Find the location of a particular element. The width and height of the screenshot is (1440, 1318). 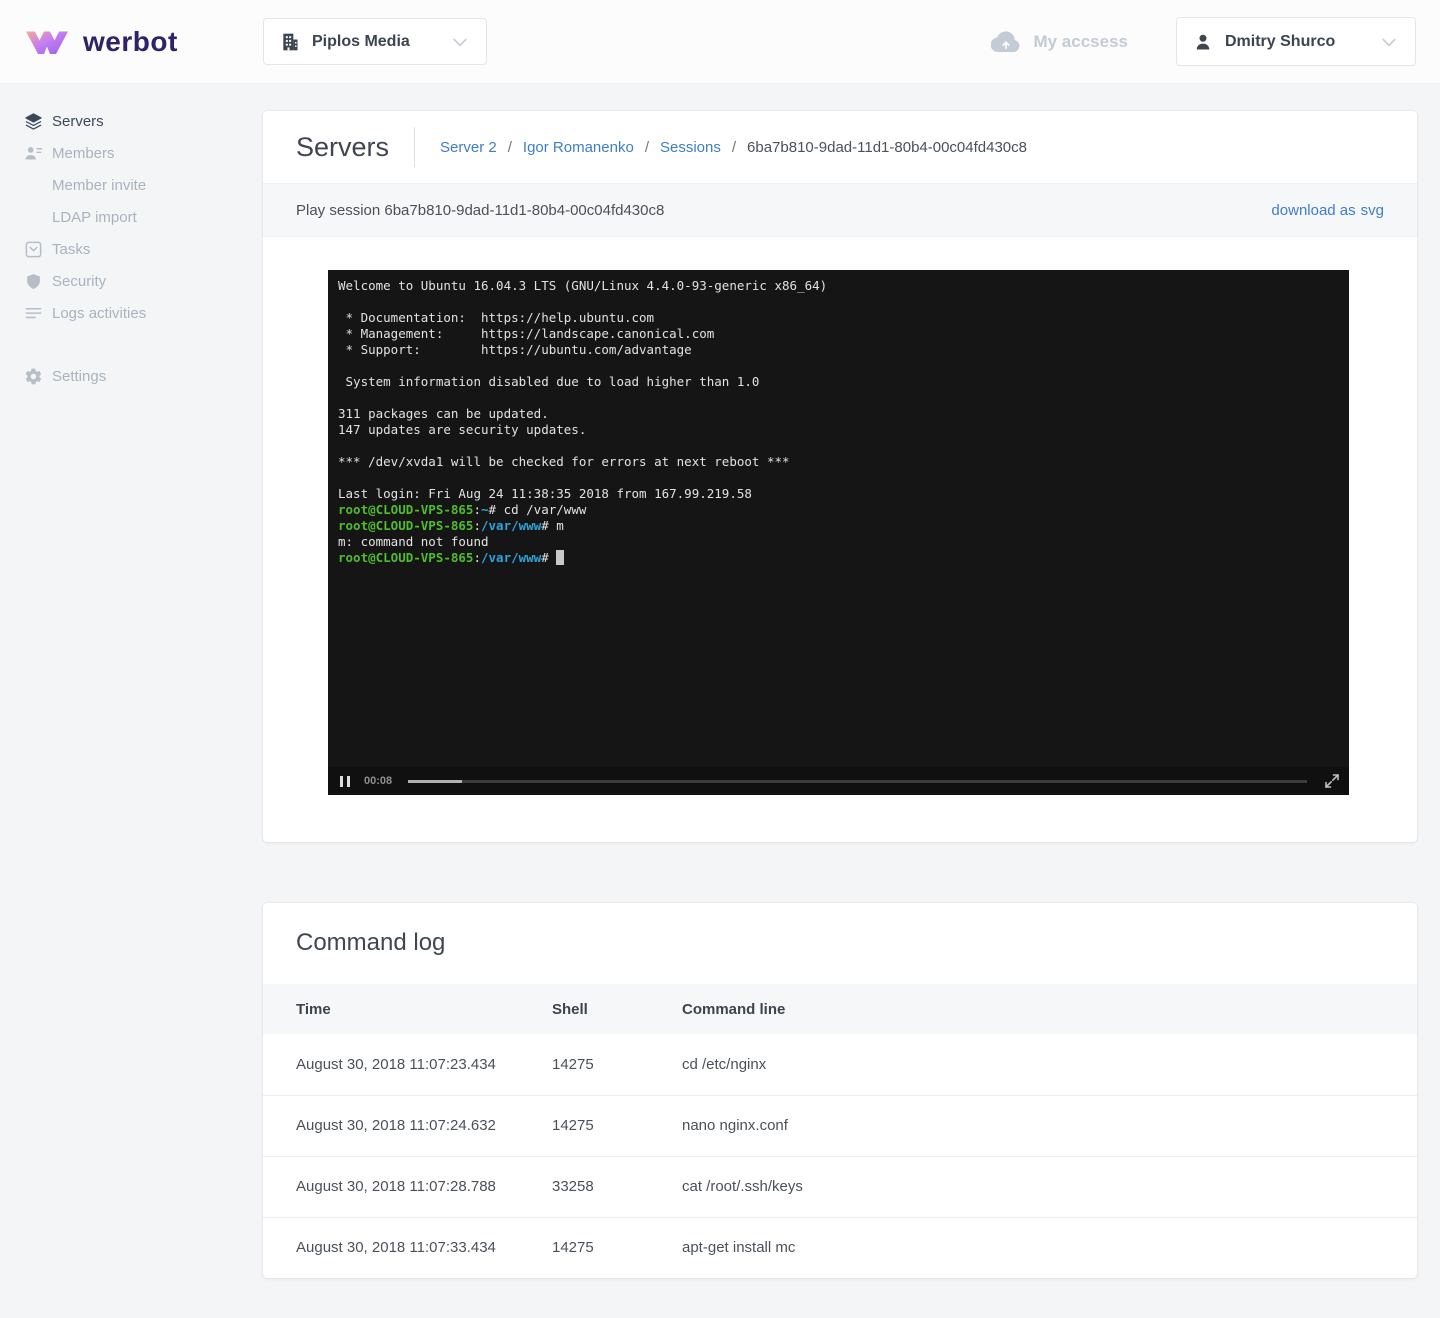

cell-time: August 30, 2018 11:07:33.434 is located at coordinates (396, 1248).